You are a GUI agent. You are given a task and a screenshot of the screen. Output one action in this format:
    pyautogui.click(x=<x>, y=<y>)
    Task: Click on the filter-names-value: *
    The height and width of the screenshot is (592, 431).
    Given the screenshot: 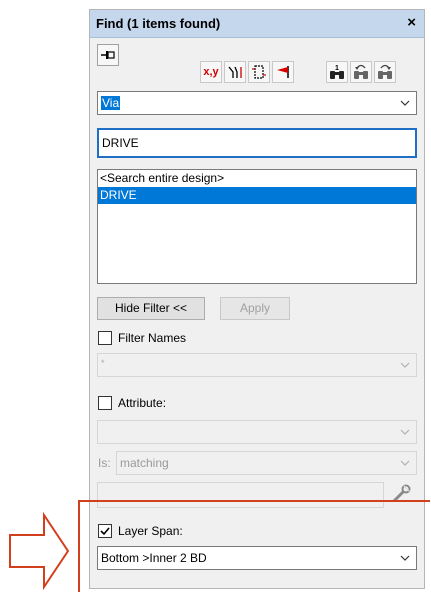 What is the action you would take?
    pyautogui.click(x=103, y=363)
    